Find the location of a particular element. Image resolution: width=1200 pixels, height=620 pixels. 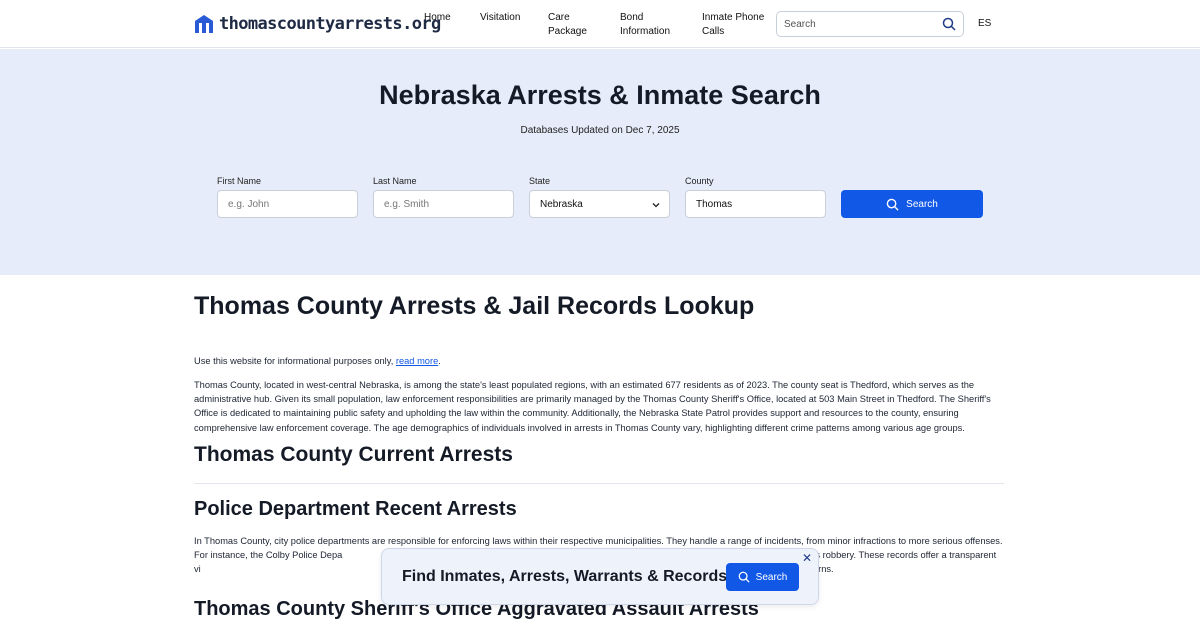

nav-care-package: Care Package is located at coordinates (567, 25).